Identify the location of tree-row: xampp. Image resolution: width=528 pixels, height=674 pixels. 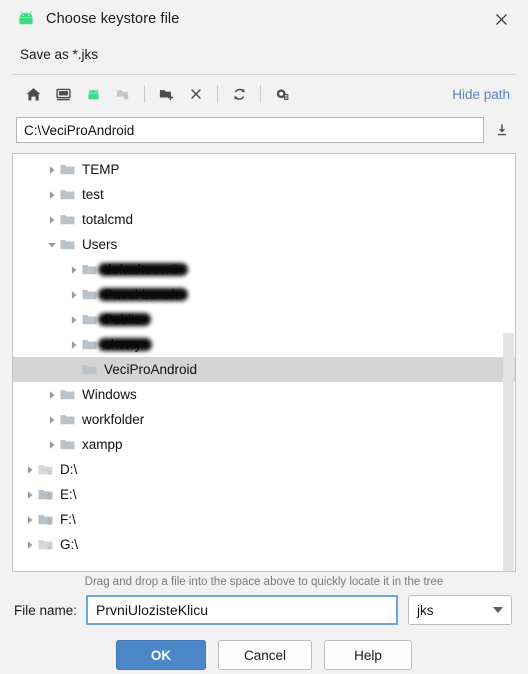
(264, 444).